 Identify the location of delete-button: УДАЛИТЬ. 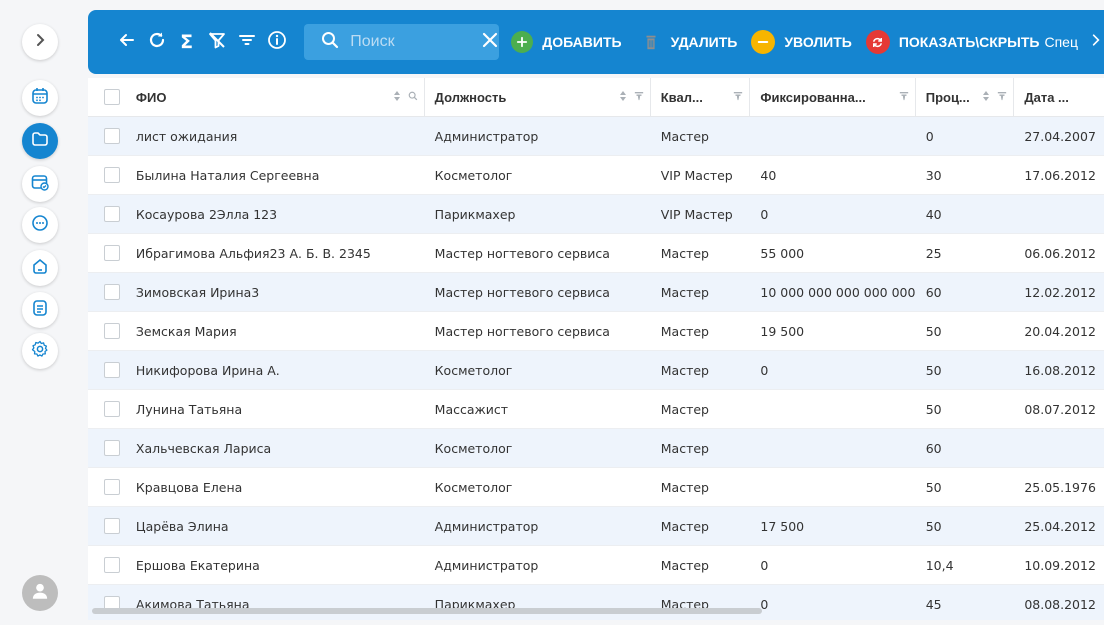
(688, 42).